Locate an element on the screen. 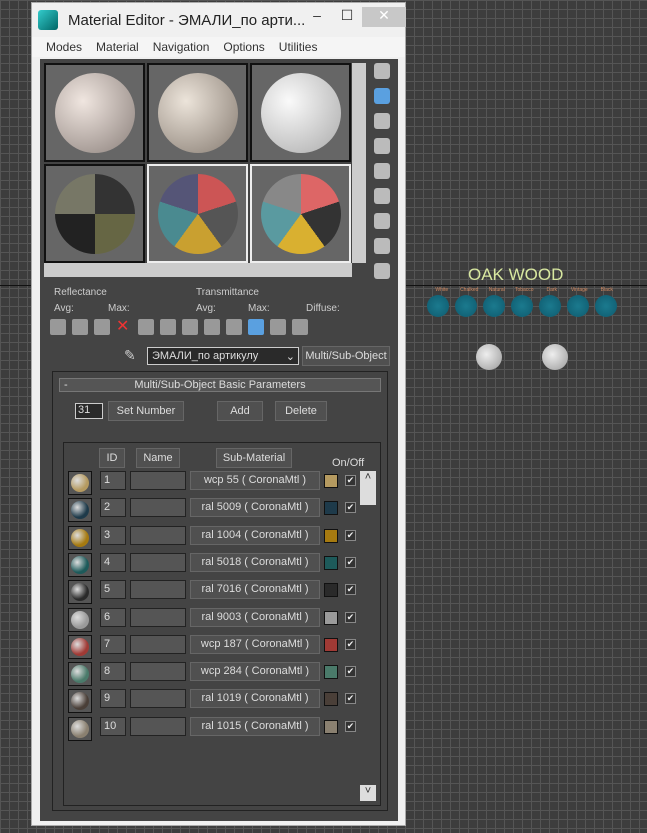  rollout-header: - Multi/Sub-Object Basic Parameters is located at coordinates (220, 385).